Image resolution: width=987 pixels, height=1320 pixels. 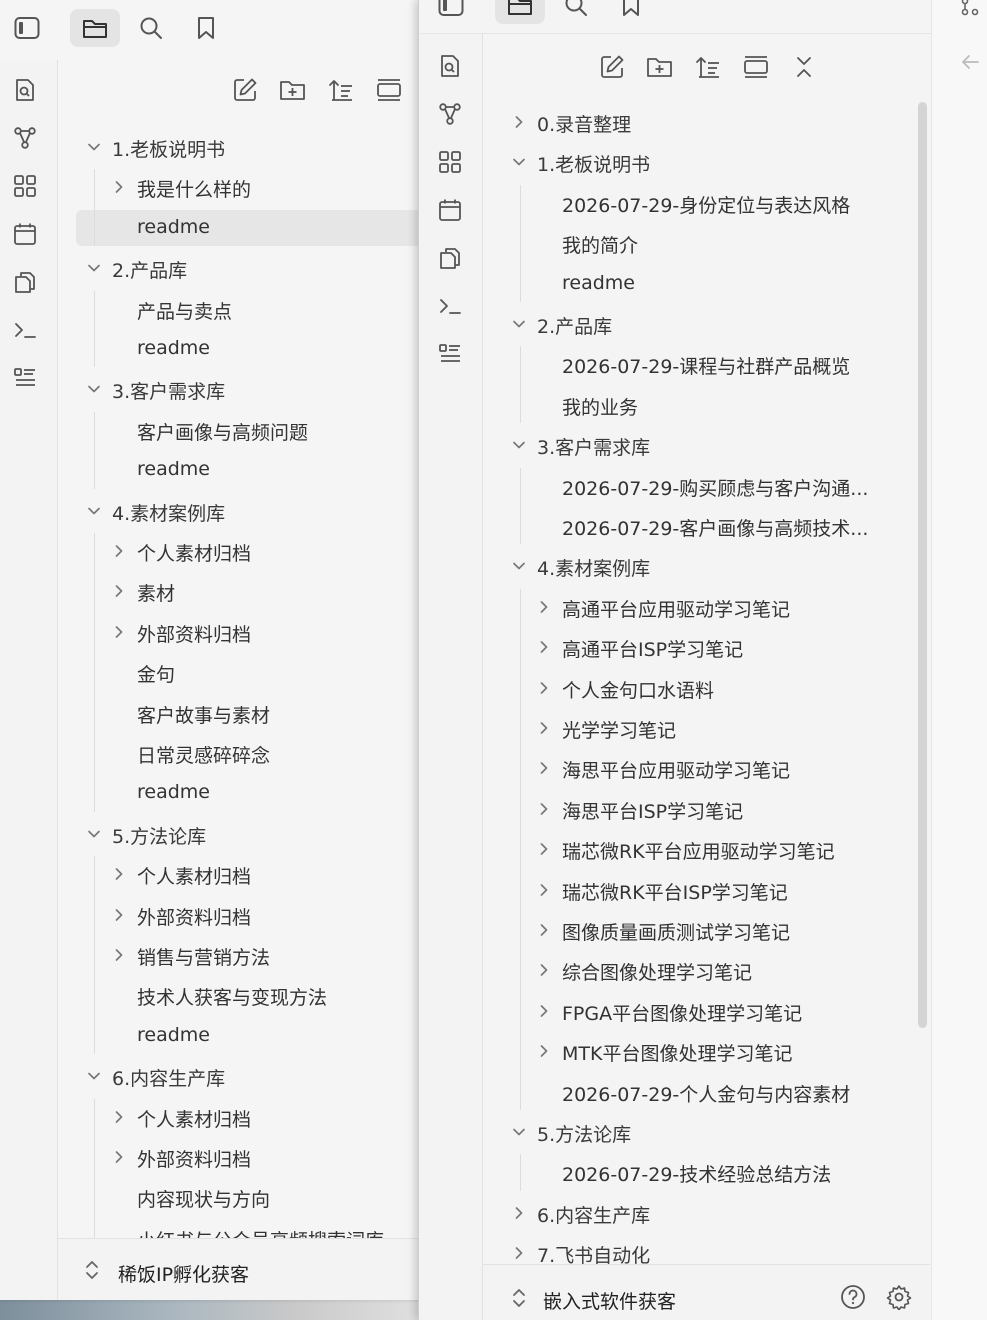 What do you see at coordinates (689, 890) in the screenshot?
I see `tree-subfolder: 瑞芯微RK平台ISP学习笔记` at bounding box center [689, 890].